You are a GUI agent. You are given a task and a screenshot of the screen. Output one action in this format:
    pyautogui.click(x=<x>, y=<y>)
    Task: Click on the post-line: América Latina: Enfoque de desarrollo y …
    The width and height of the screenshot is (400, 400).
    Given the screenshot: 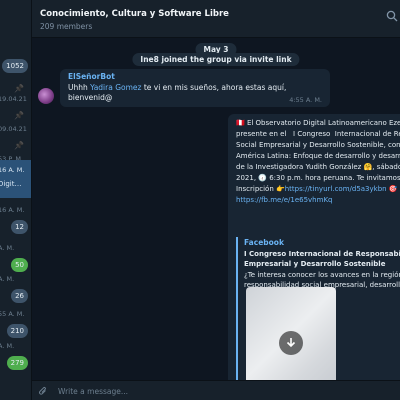 What is the action you would take?
    pyautogui.click(x=318, y=156)
    